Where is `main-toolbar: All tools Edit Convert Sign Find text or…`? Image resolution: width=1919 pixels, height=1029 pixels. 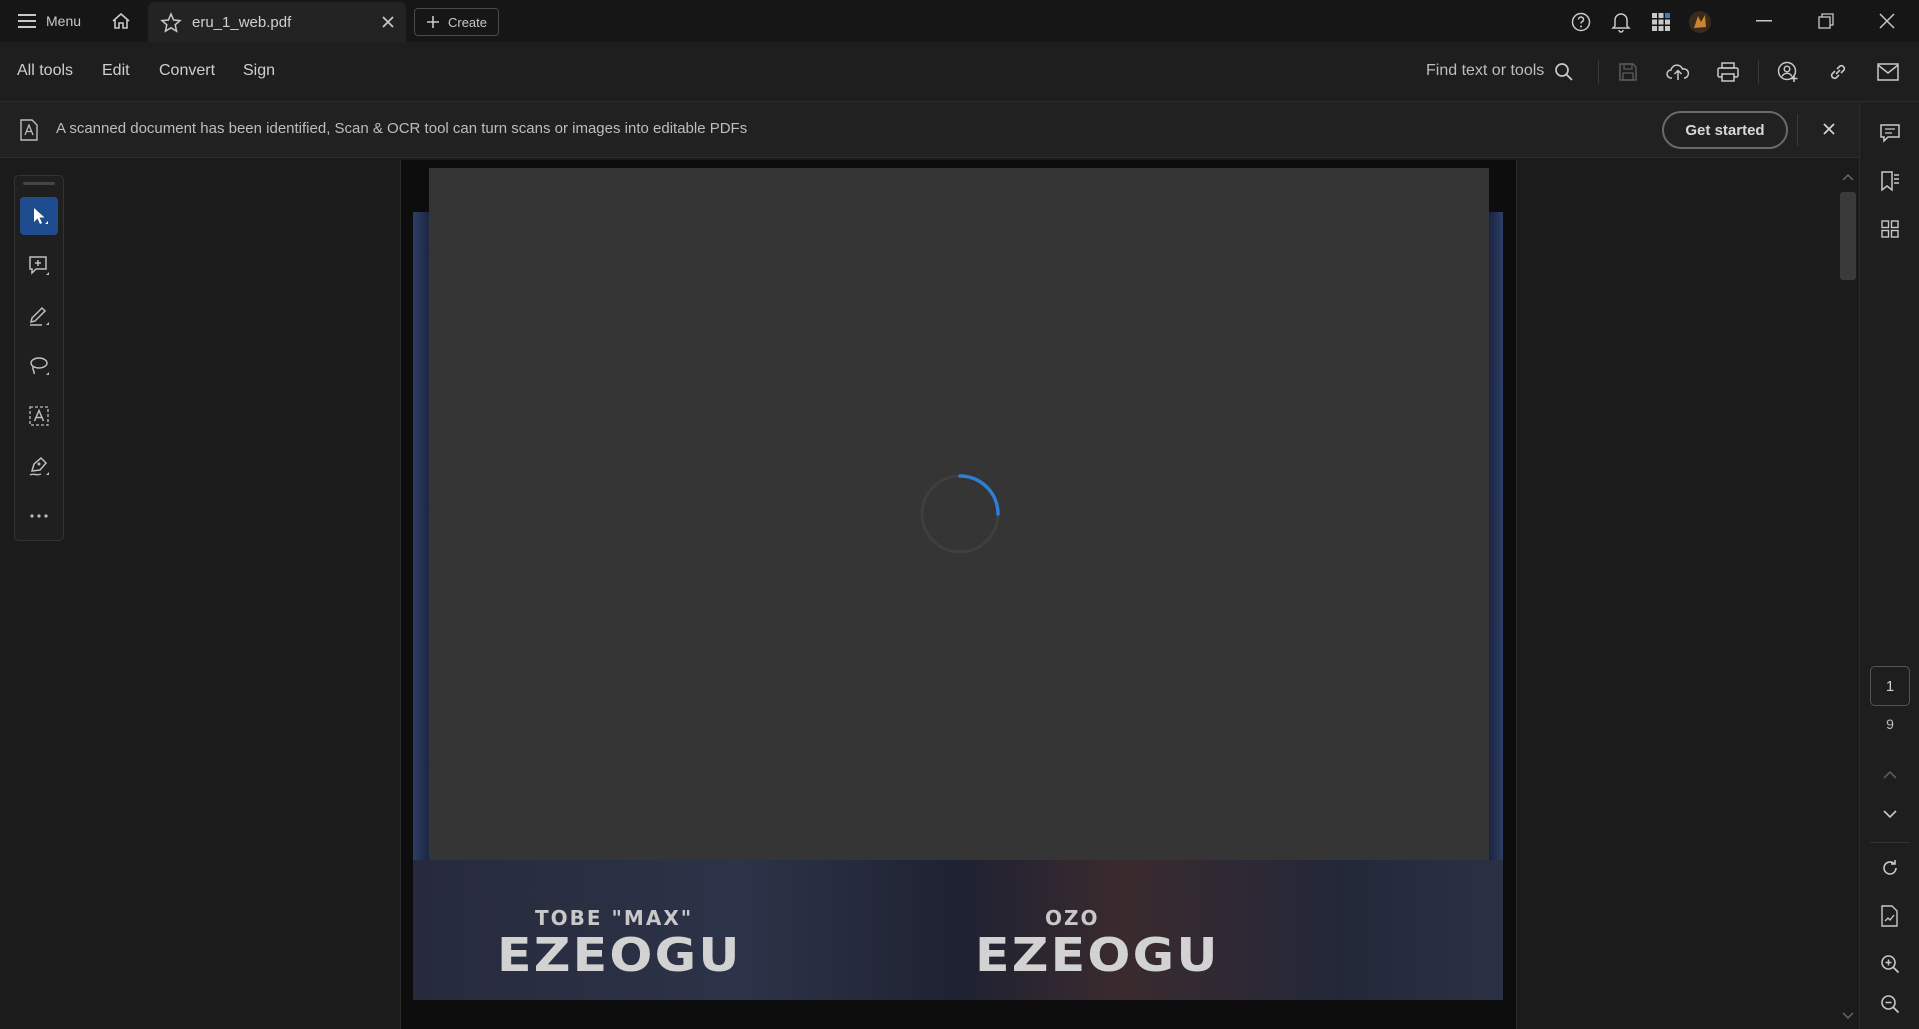 main-toolbar: All tools Edit Convert Sign Find text or… is located at coordinates (959, 72).